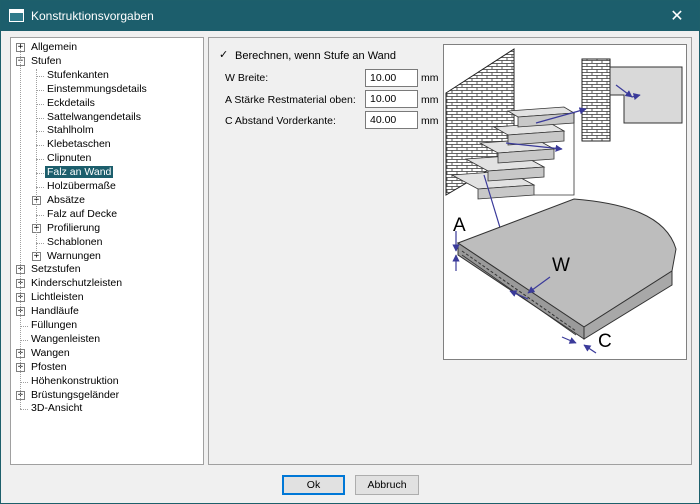 This screenshot has height=504, width=700. What do you see at coordinates (646, 95) in the screenshot?
I see `section-step` at bounding box center [646, 95].